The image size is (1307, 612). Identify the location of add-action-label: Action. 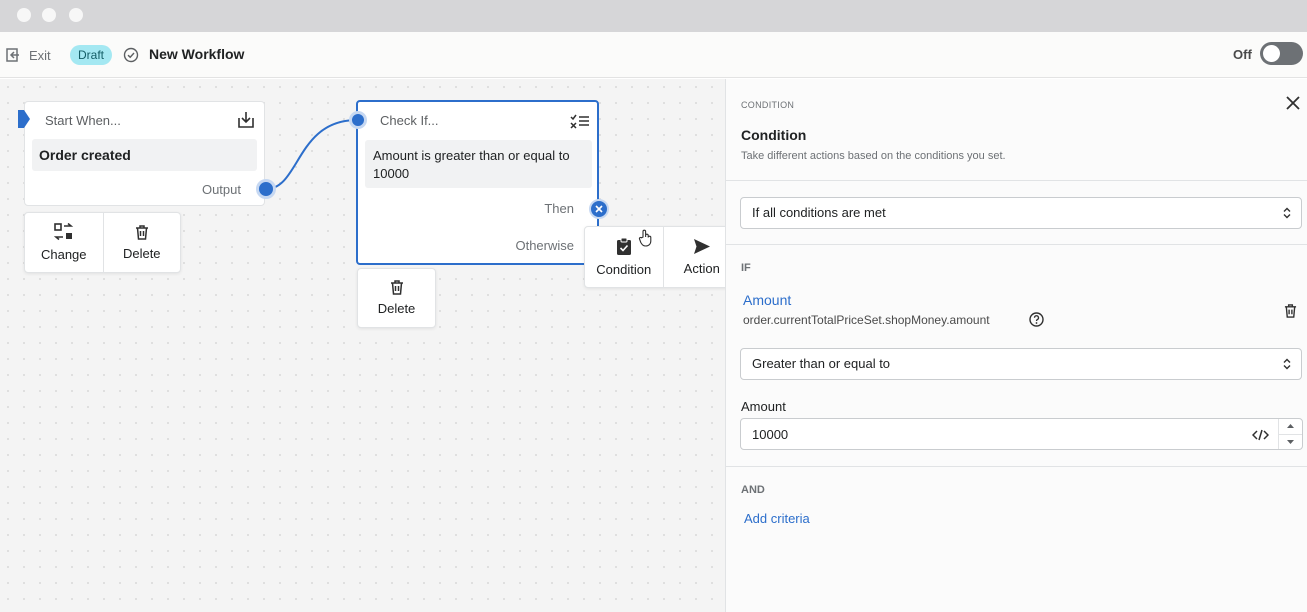
(701, 268).